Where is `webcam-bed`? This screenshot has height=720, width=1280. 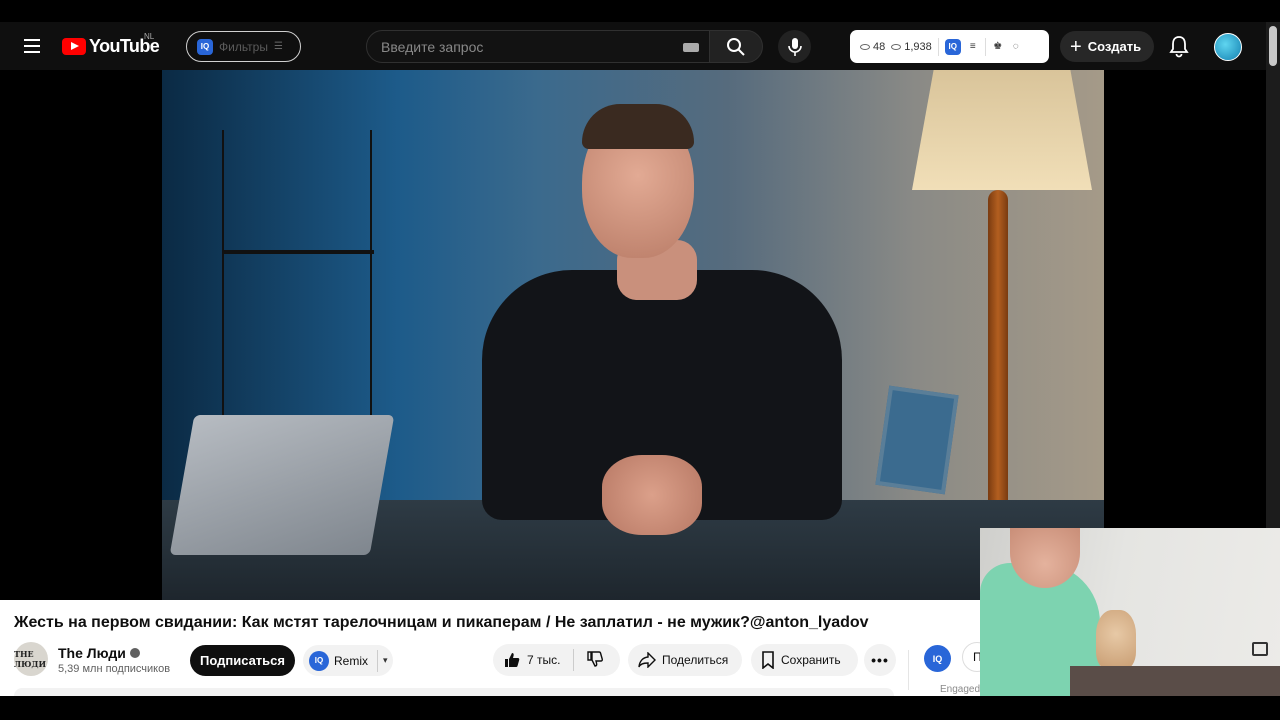 webcam-bed is located at coordinates (1175, 681).